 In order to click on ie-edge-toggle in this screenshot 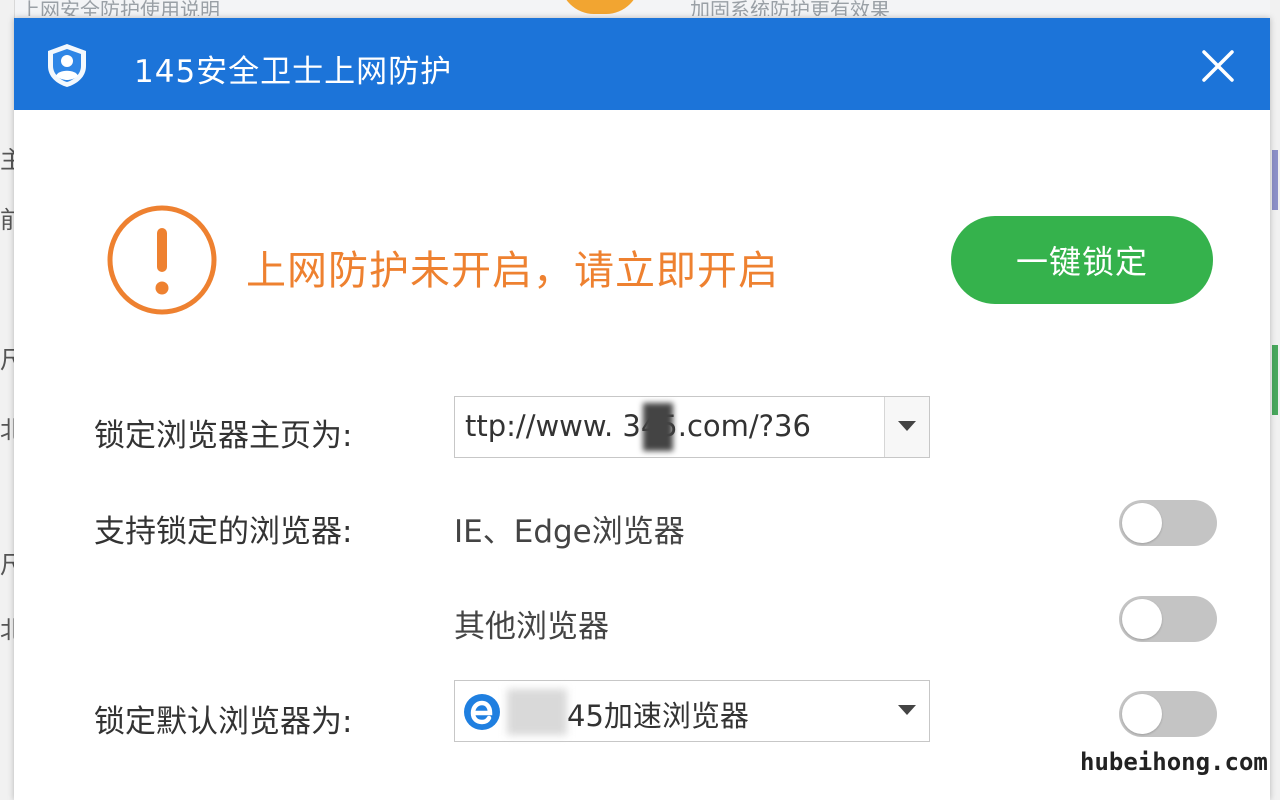, I will do `click(1168, 523)`.